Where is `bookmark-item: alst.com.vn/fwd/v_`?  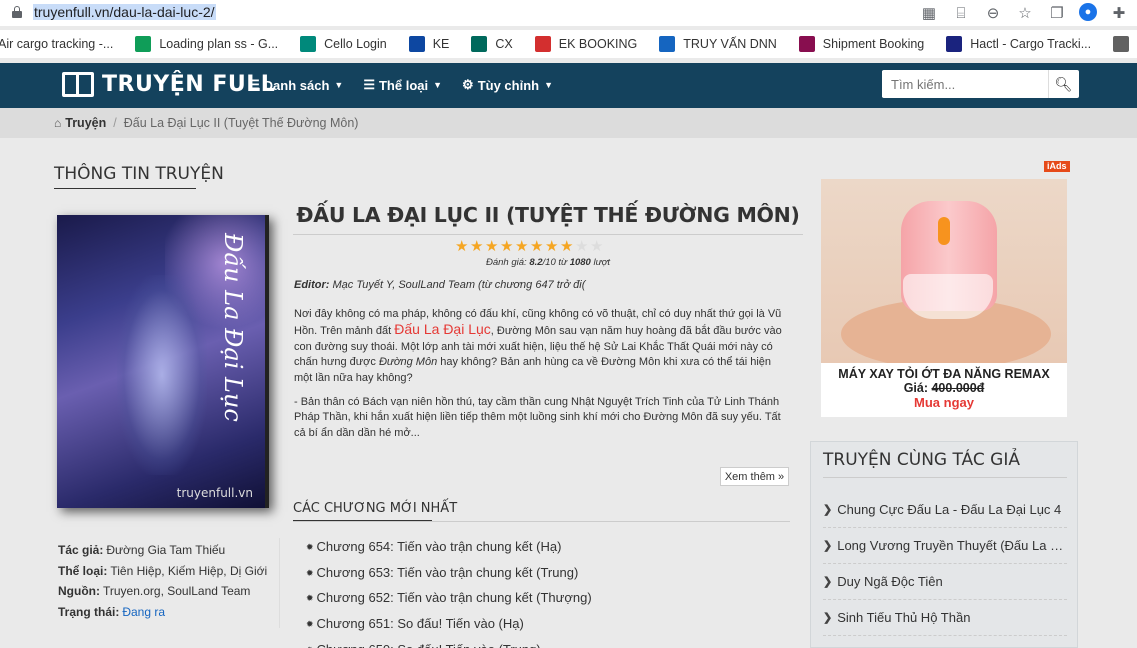
bookmark-item: alst.com.vn/fwd/v_ is located at coordinates (1125, 44).